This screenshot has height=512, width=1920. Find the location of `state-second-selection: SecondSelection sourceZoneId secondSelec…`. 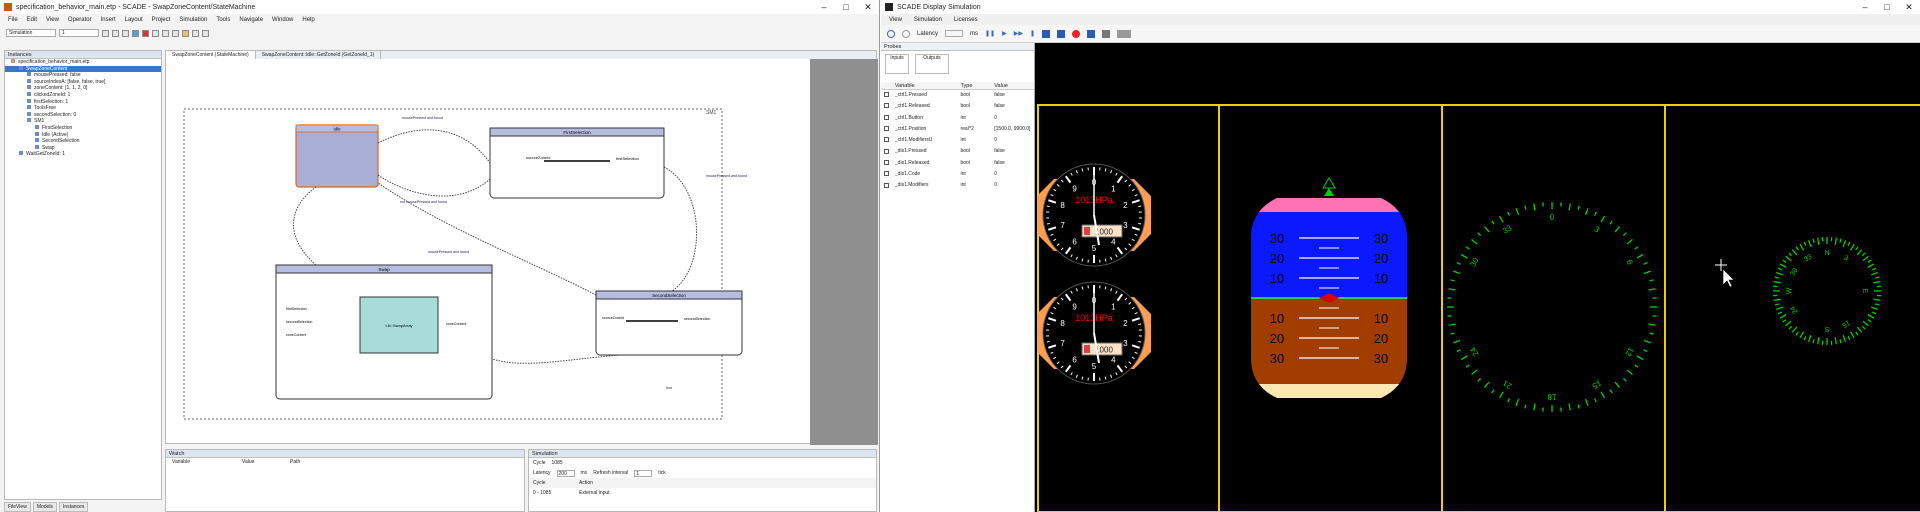

state-second-selection: SecondSelection sourceZoneId secondSelec… is located at coordinates (669, 323).